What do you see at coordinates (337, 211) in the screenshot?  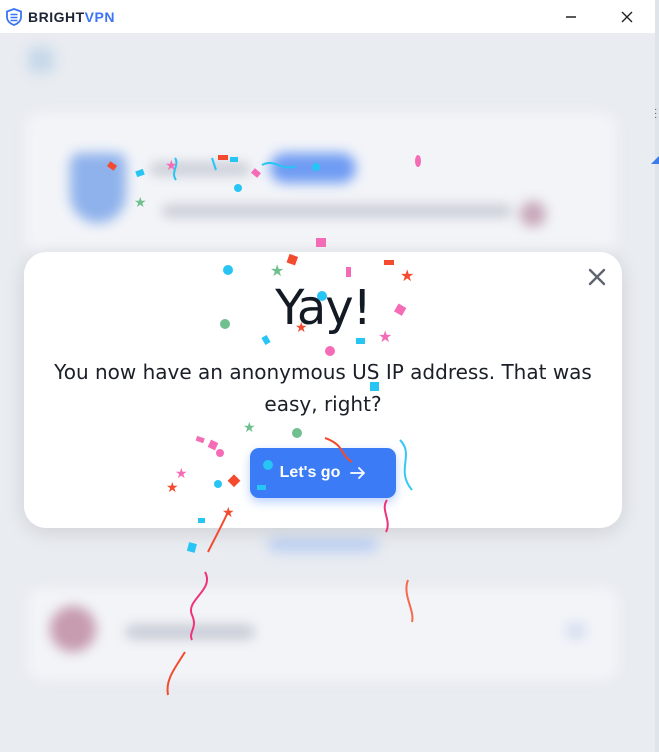 I see `ip-text-placeholder` at bounding box center [337, 211].